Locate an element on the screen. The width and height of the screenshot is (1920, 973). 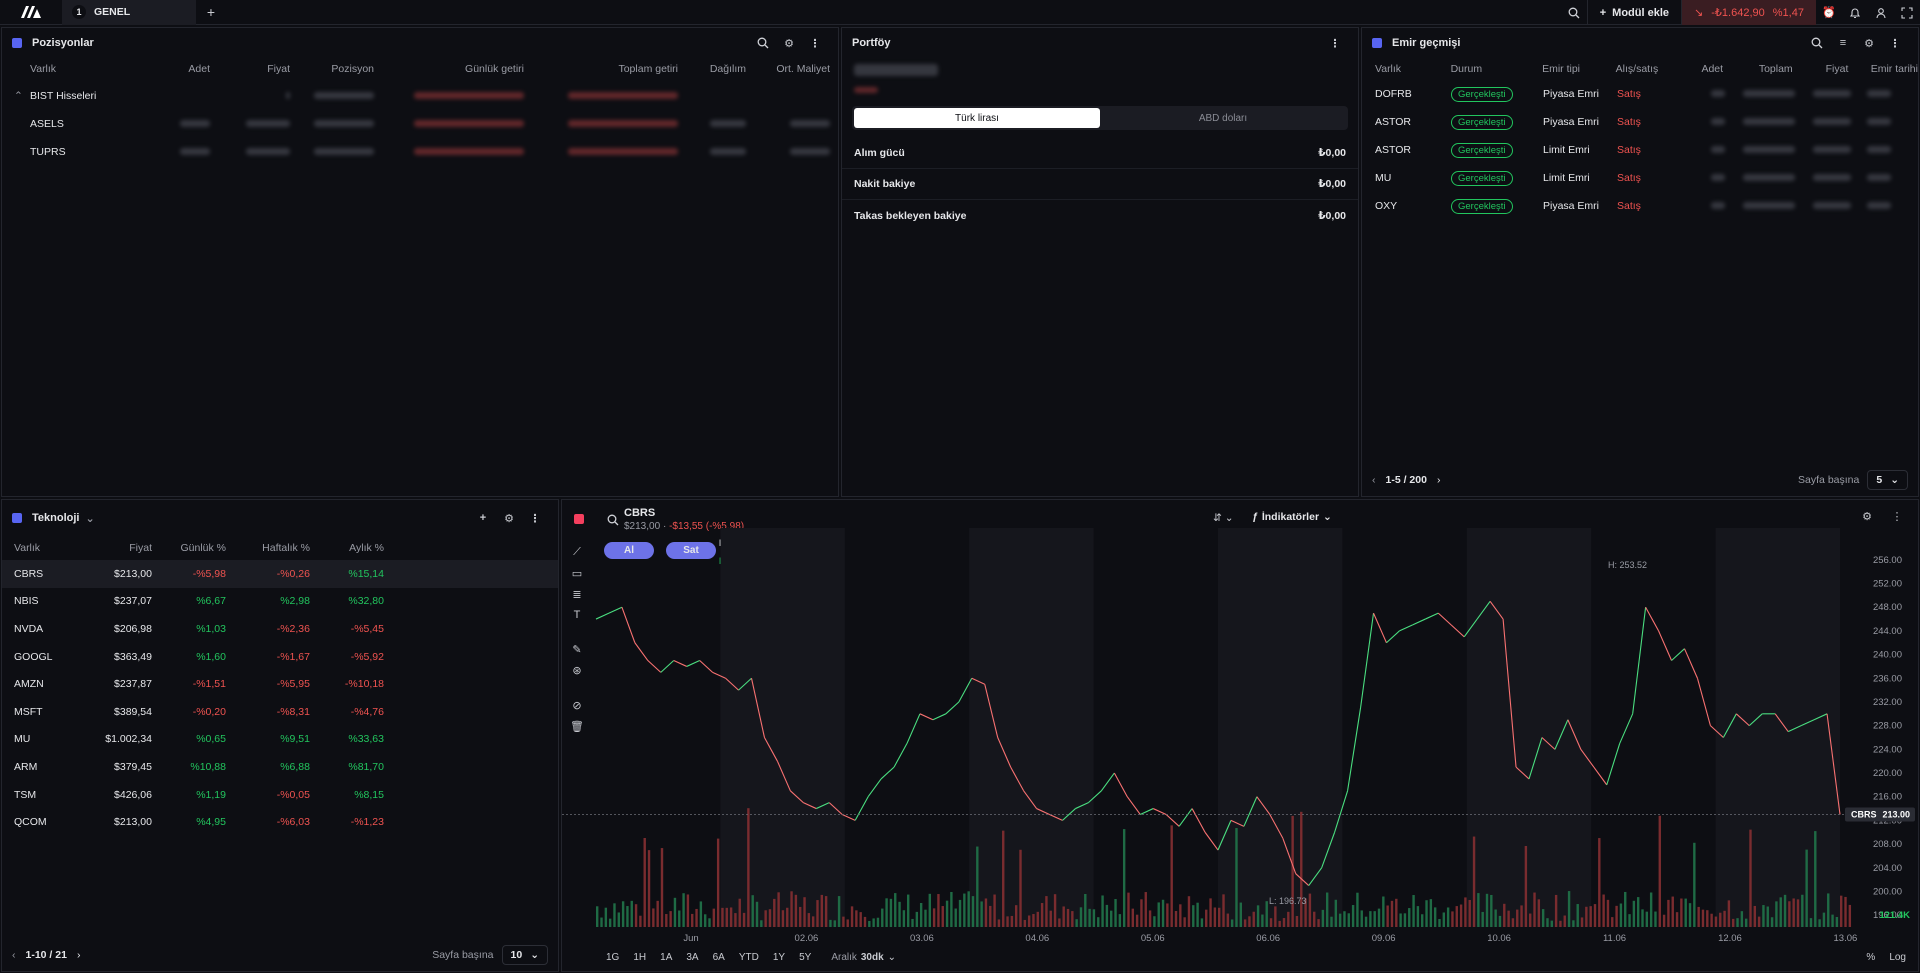
column-header: Günlük getiri is located at coordinates (449, 69).